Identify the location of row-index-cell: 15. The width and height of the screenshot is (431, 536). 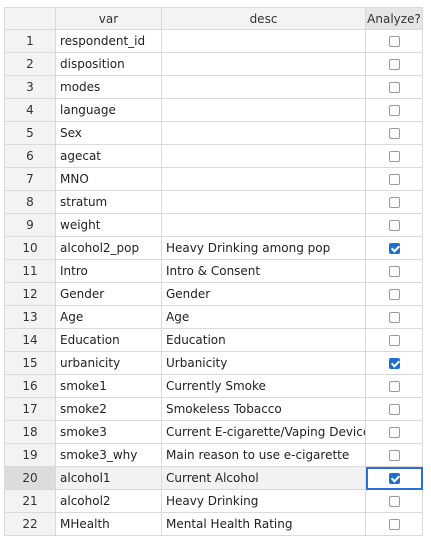
(30, 363).